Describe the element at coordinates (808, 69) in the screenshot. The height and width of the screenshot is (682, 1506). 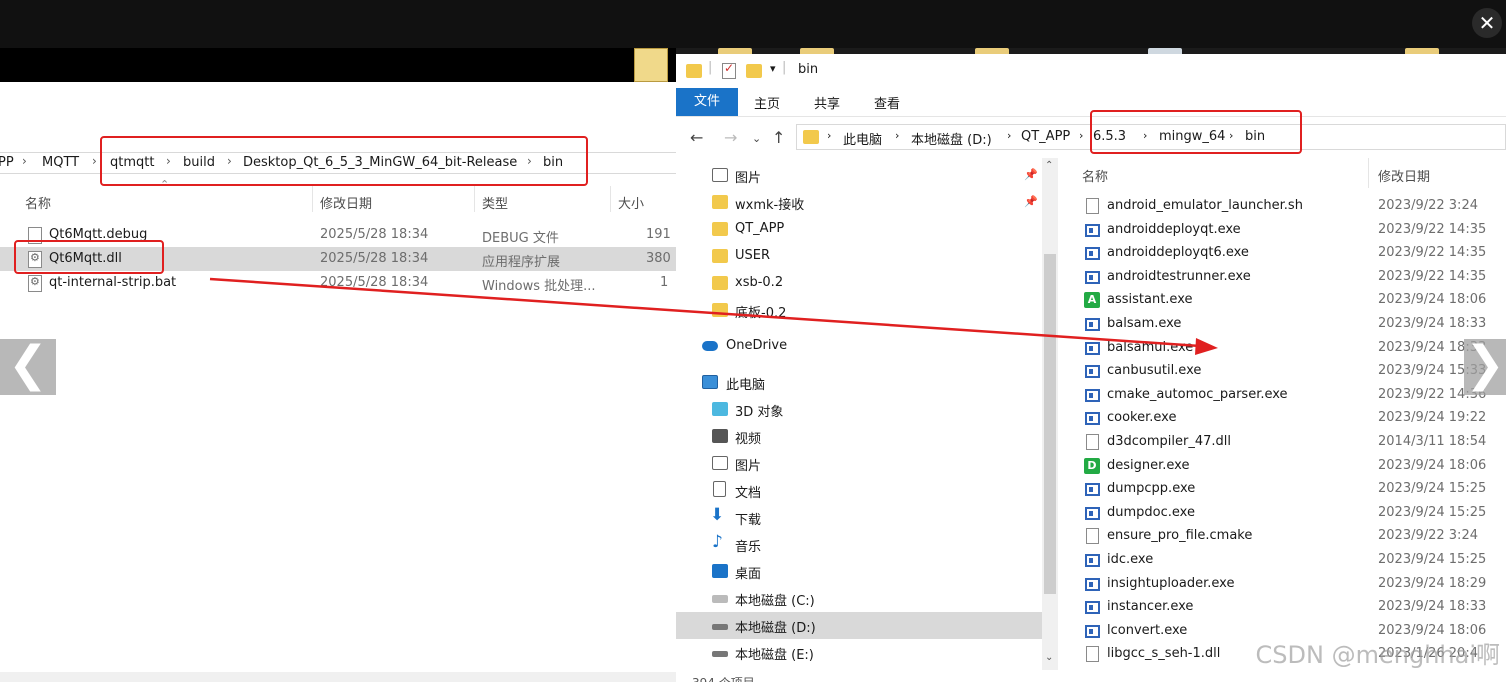
I see `window-title: bin` at that location.